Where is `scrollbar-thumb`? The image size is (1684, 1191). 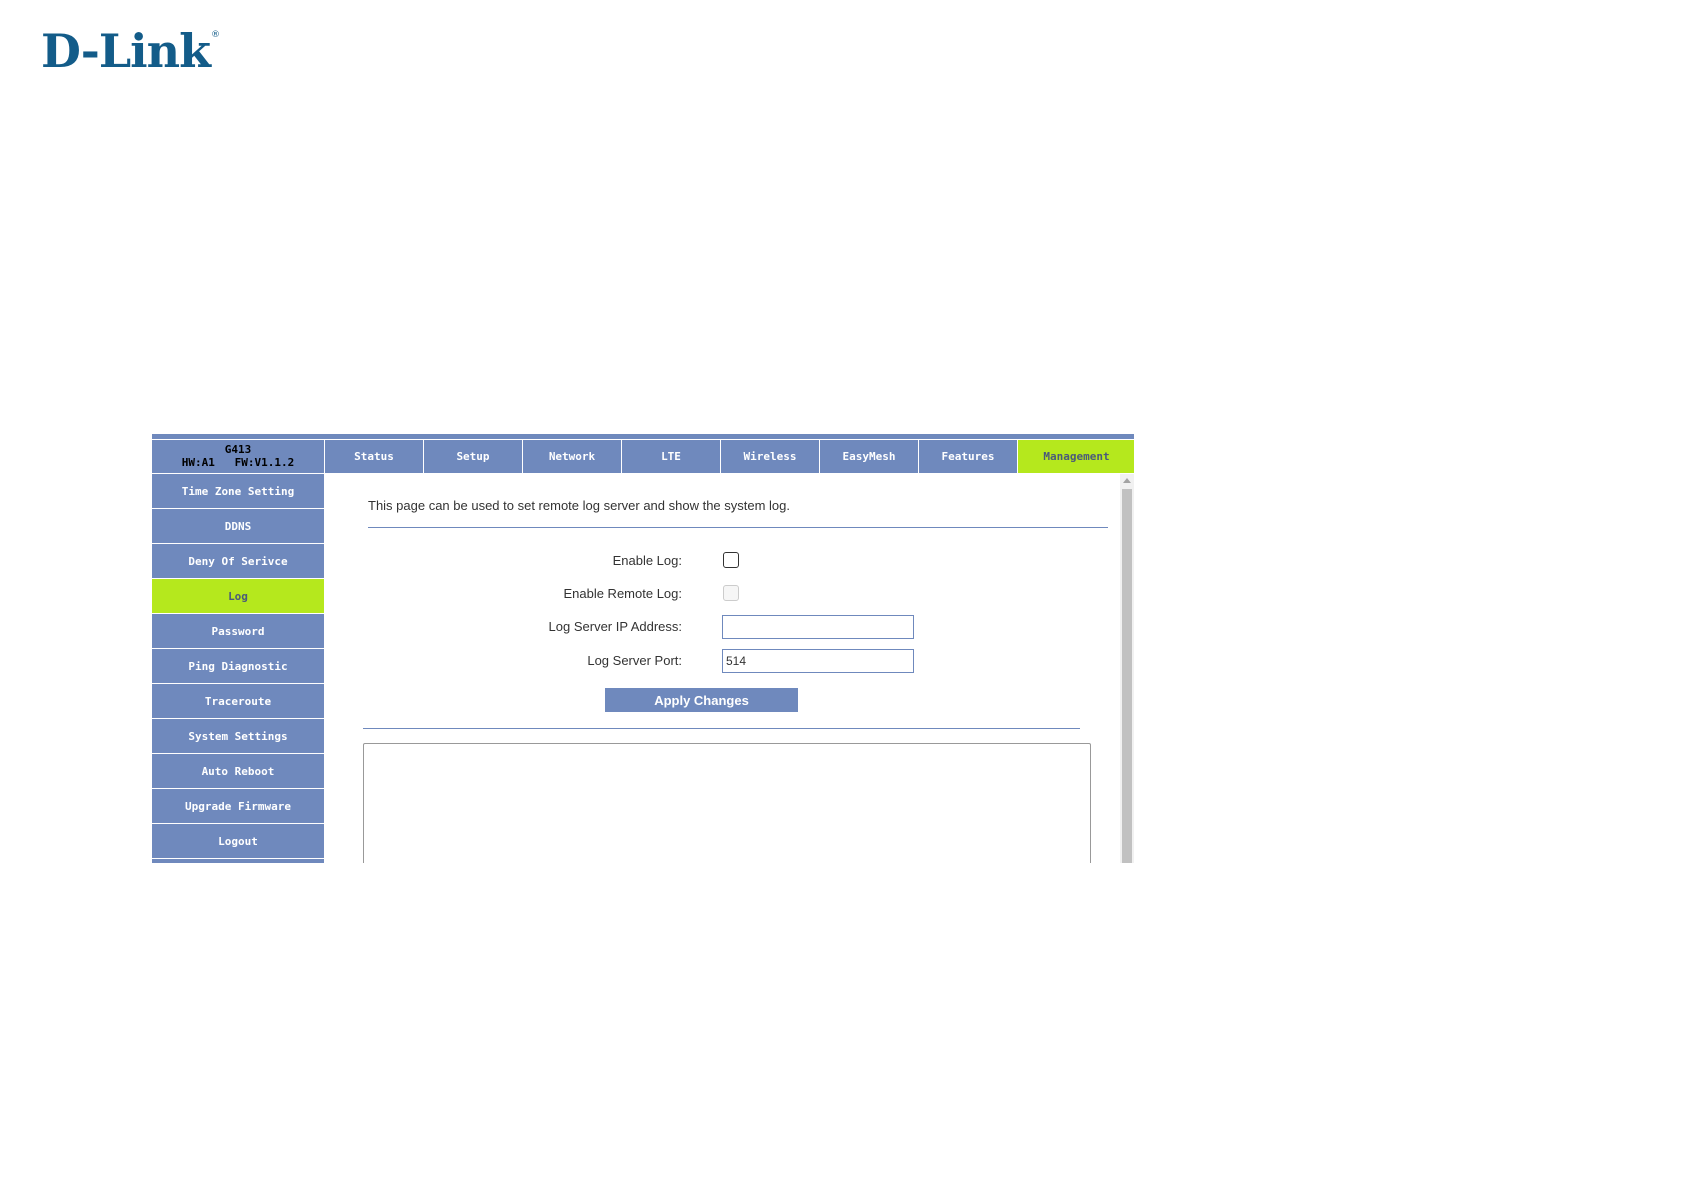
scrollbar-thumb is located at coordinates (1127, 676).